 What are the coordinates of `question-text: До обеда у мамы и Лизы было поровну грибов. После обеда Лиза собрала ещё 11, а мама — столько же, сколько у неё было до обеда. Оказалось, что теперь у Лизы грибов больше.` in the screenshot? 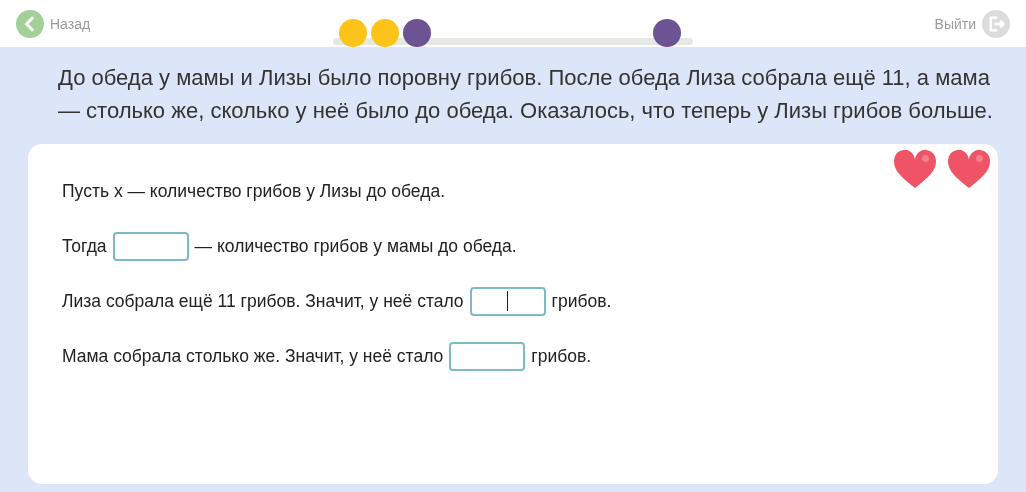 It's located at (526, 94).